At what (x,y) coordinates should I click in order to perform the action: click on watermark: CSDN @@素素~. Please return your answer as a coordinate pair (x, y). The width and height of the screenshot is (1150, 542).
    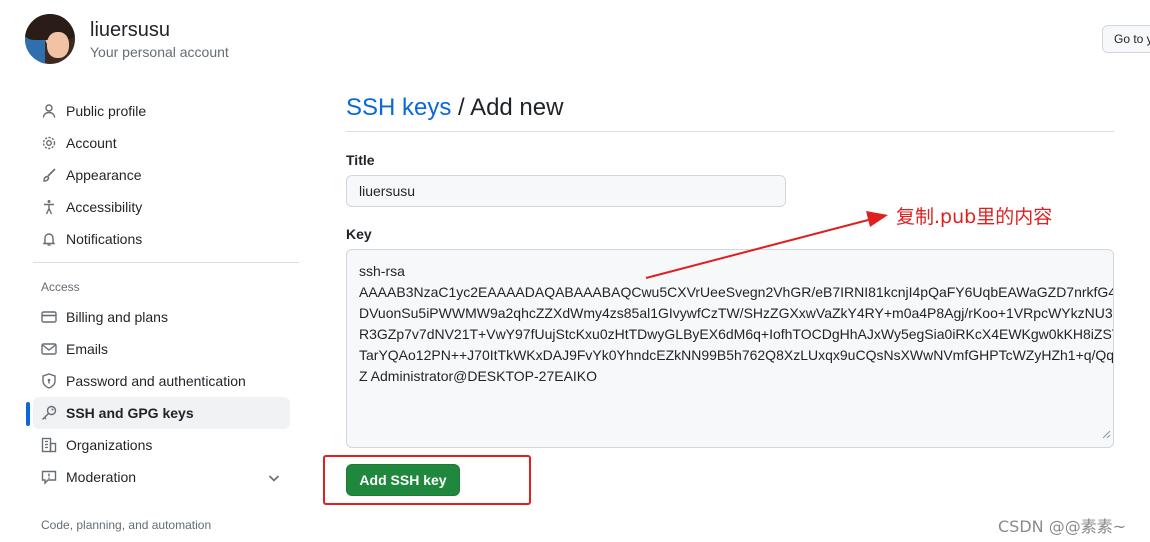
    Looking at the image, I should click on (1062, 526).